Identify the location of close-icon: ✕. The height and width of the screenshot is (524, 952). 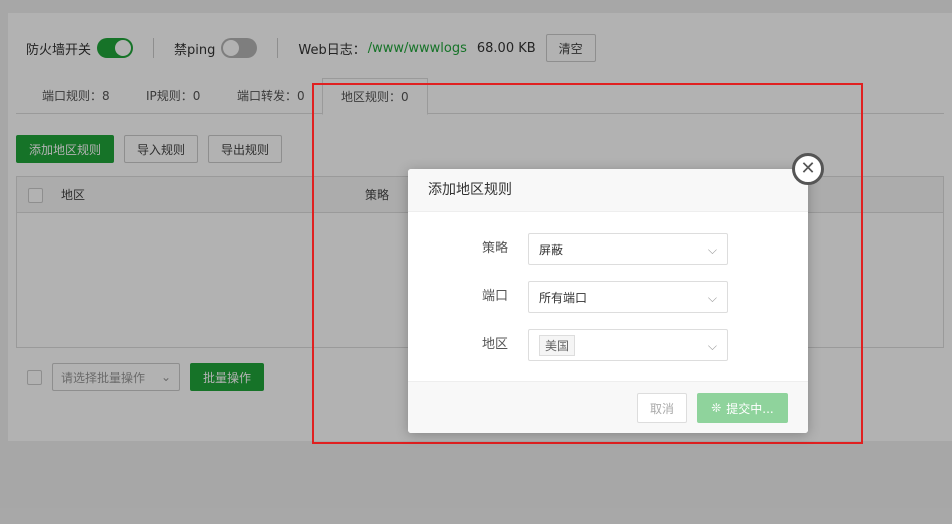
(808, 169).